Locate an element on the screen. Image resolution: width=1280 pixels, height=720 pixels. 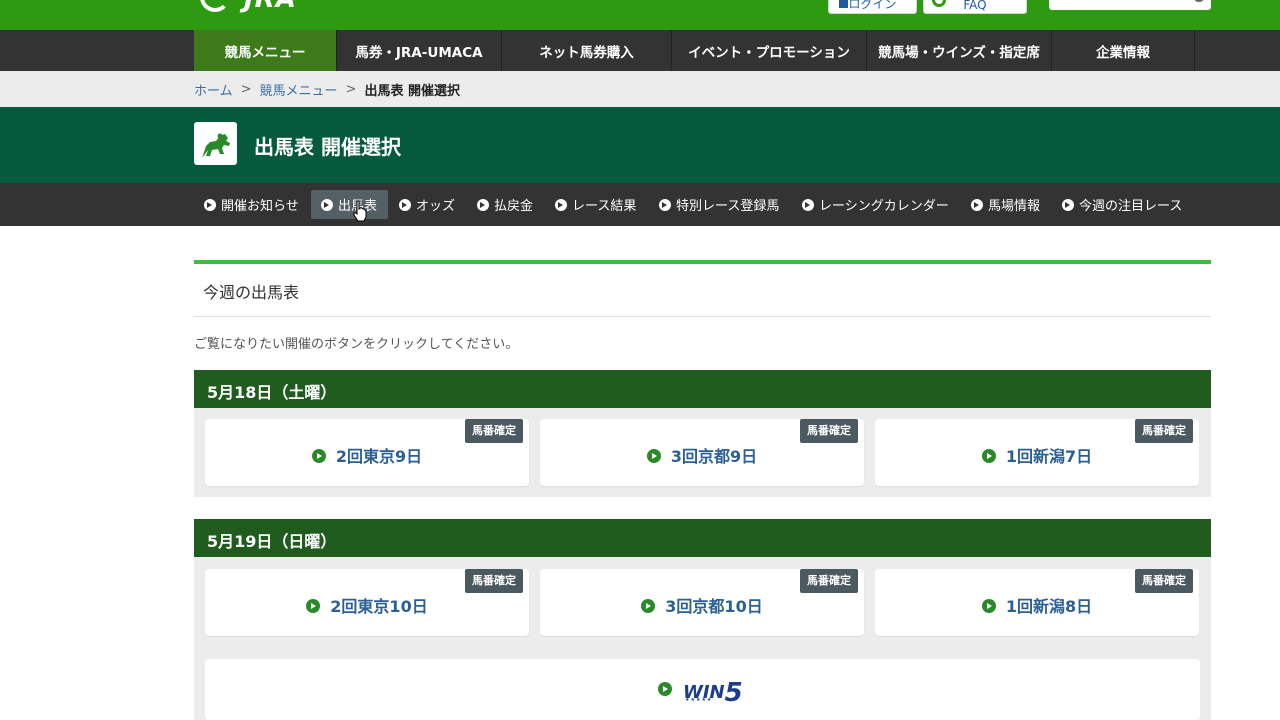
meeting-button: 馬番確定 3回京都10日 is located at coordinates (702, 602).